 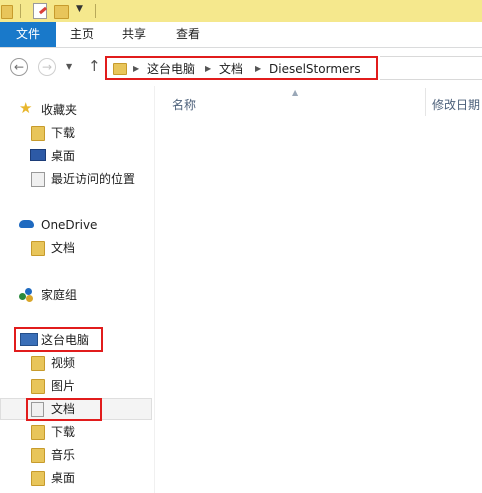 What do you see at coordinates (93, 179) in the screenshot?
I see `nav-label: 最近访问的位置` at bounding box center [93, 179].